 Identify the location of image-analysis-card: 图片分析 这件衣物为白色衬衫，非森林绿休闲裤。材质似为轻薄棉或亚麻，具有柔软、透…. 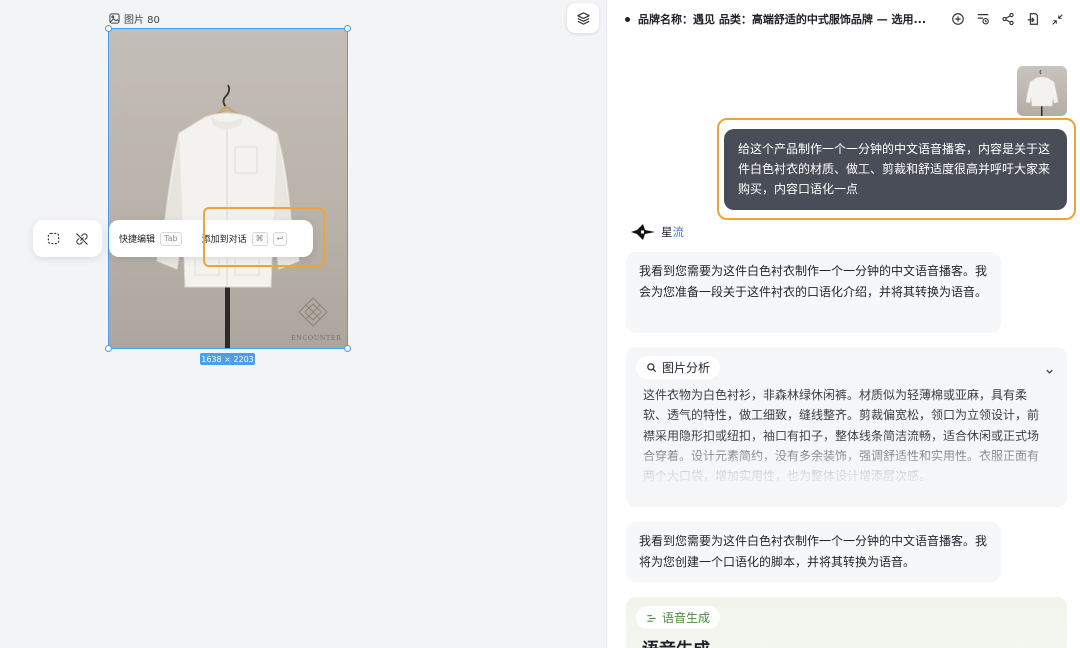
(846, 427).